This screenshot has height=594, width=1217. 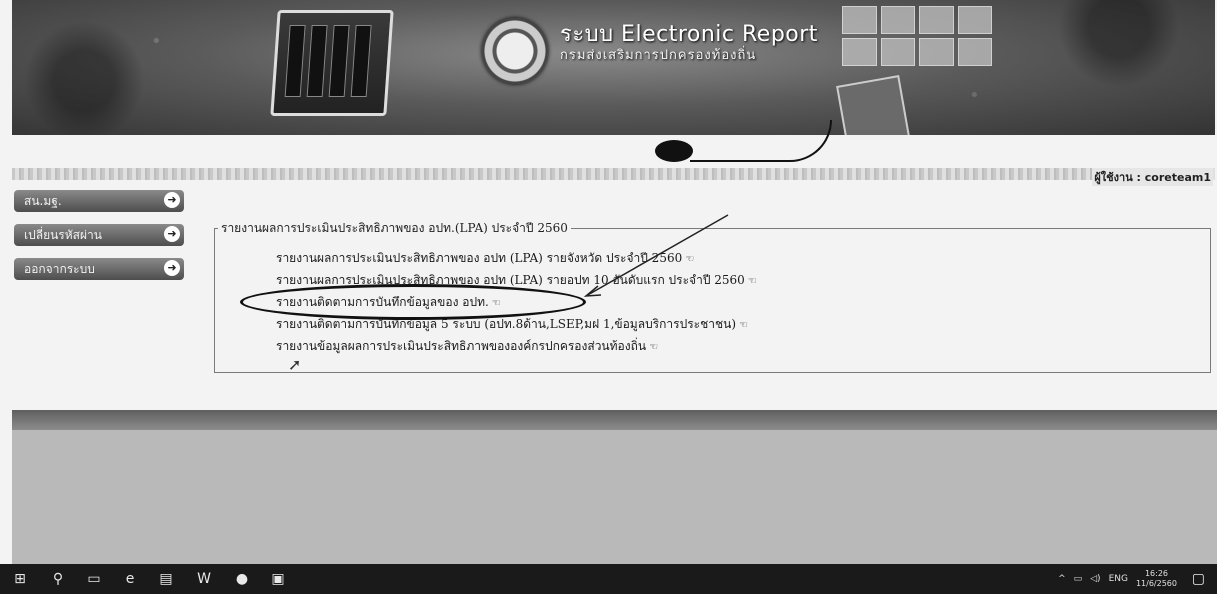 I want to click on action-center-icon: ▢, so click(x=1198, y=579).